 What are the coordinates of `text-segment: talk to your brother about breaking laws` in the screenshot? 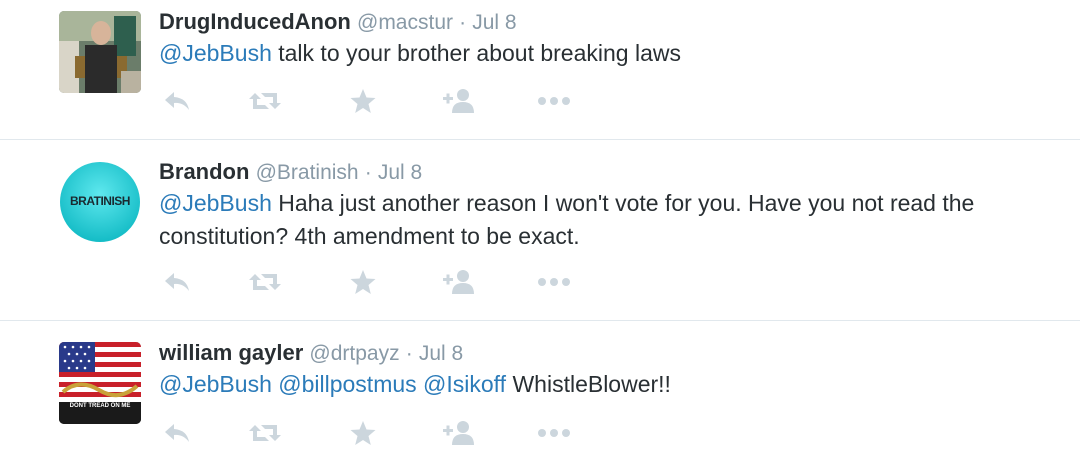 It's located at (476, 53).